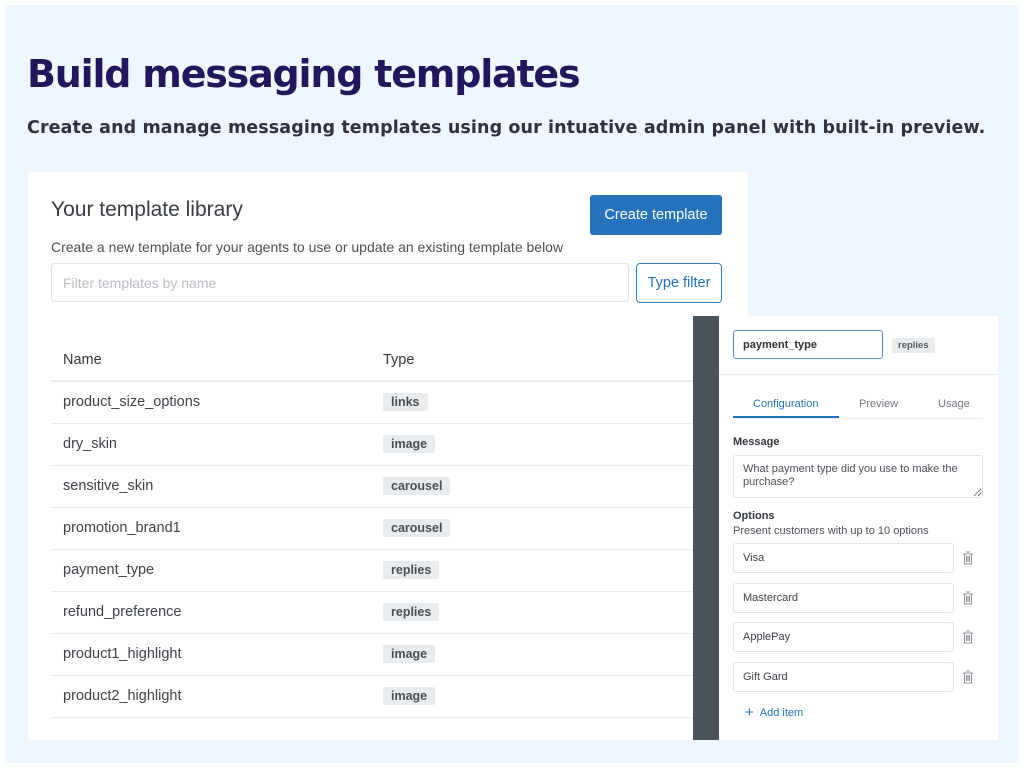 This screenshot has width=1024, height=768. I want to click on template-name-input, so click(808, 344).